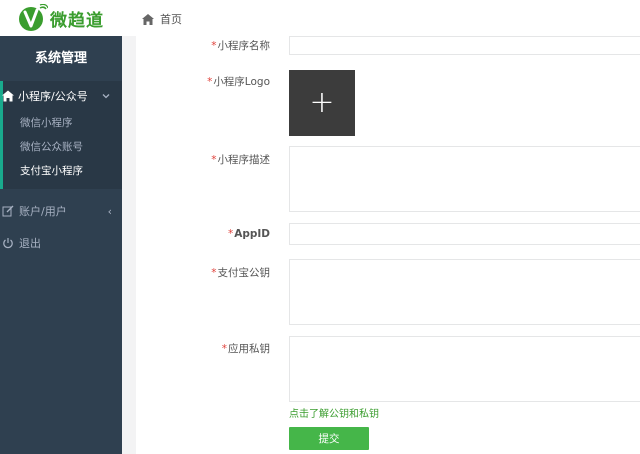  I want to click on key-help-link: 点击了解公钥和私钥, so click(334, 412).